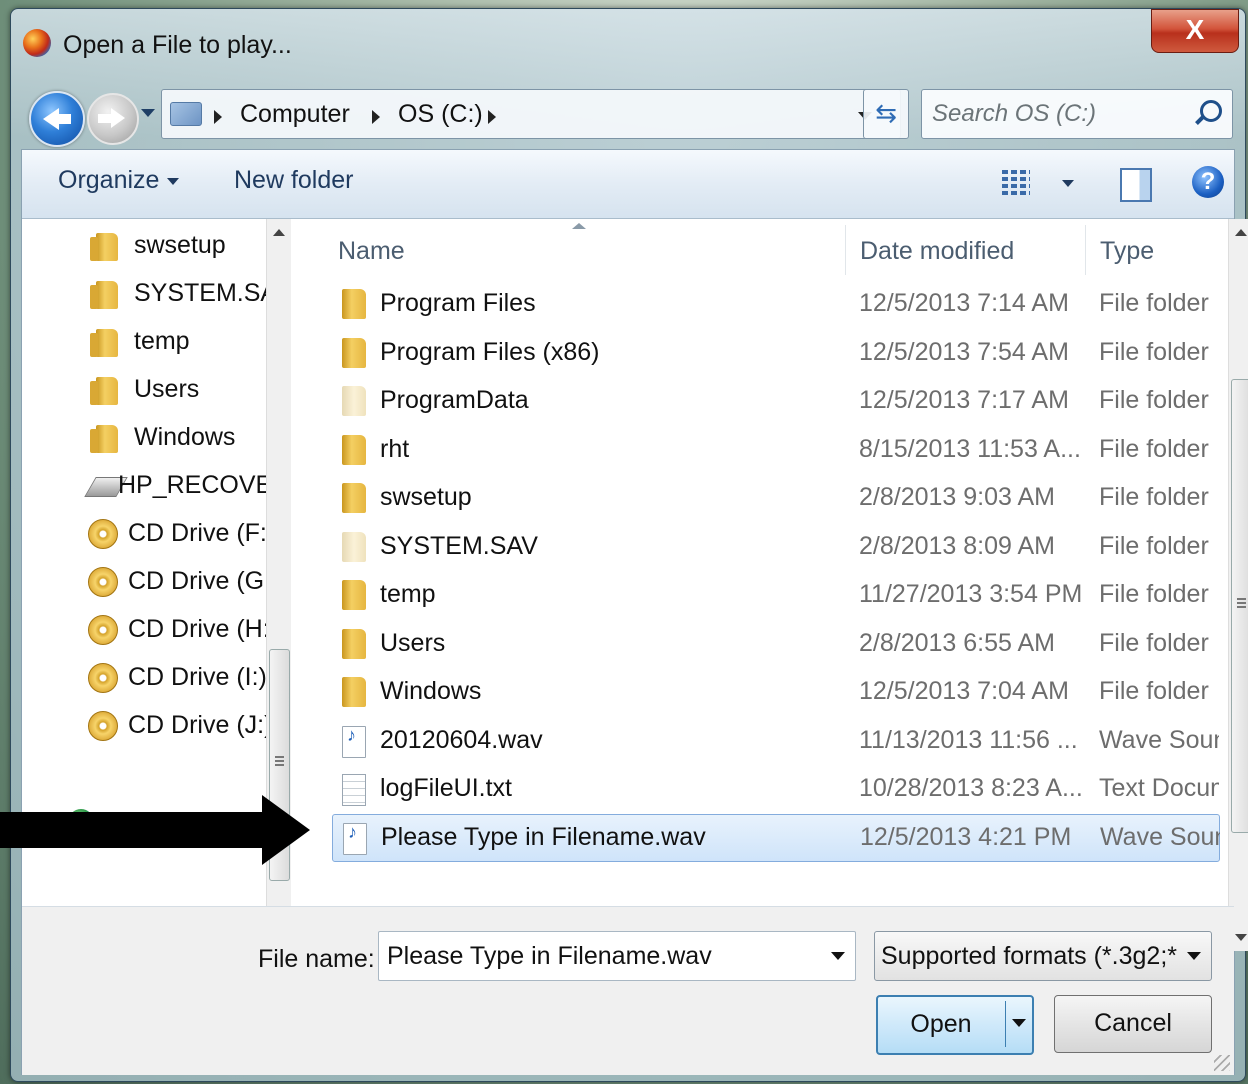 The image size is (1248, 1084). I want to click on file-row: swsetup 2/8/2013 9:03 AM File folder, so click(775, 498).